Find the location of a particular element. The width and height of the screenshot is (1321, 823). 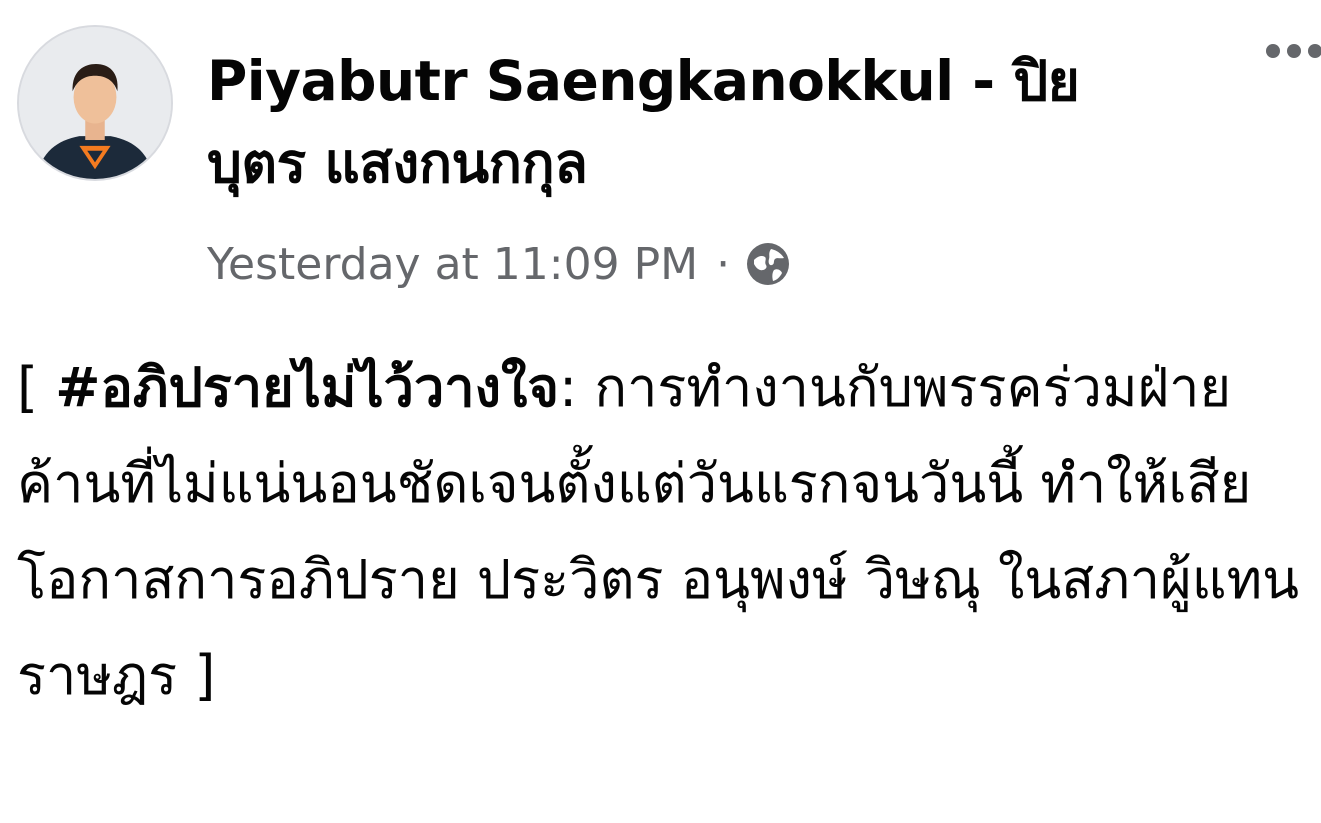

post-meta: Yesterday at 11:09 PM · is located at coordinates (499, 264).